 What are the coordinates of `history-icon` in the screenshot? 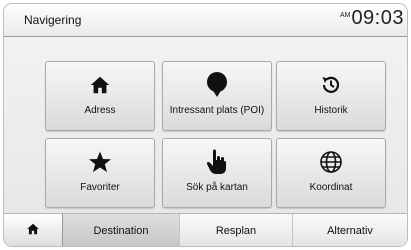 It's located at (331, 85).